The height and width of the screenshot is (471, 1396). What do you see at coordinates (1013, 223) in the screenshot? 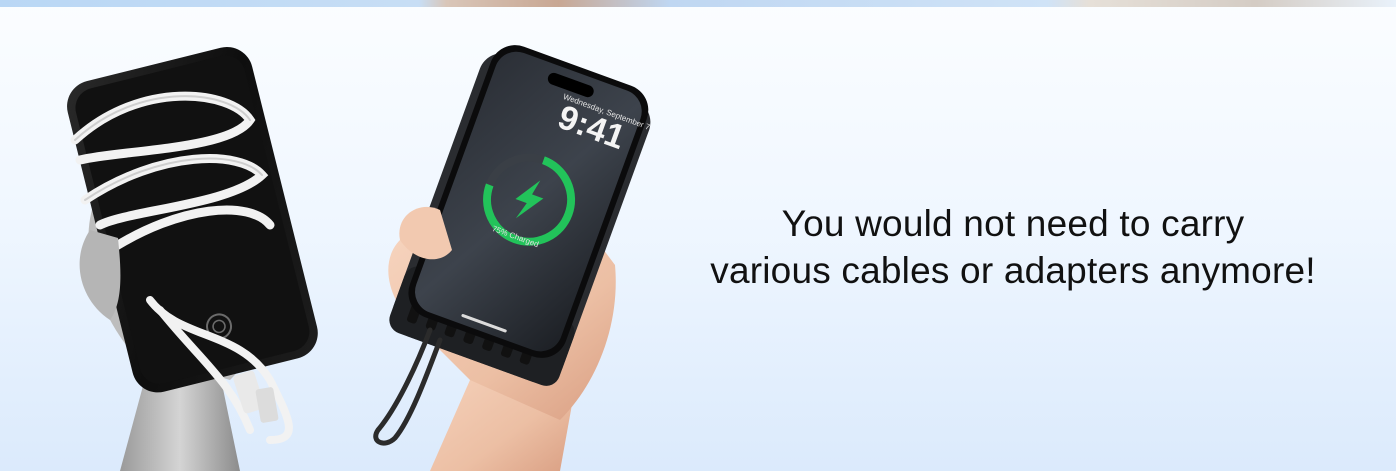
I see `headline-line-1: You would not need to carry` at bounding box center [1013, 223].